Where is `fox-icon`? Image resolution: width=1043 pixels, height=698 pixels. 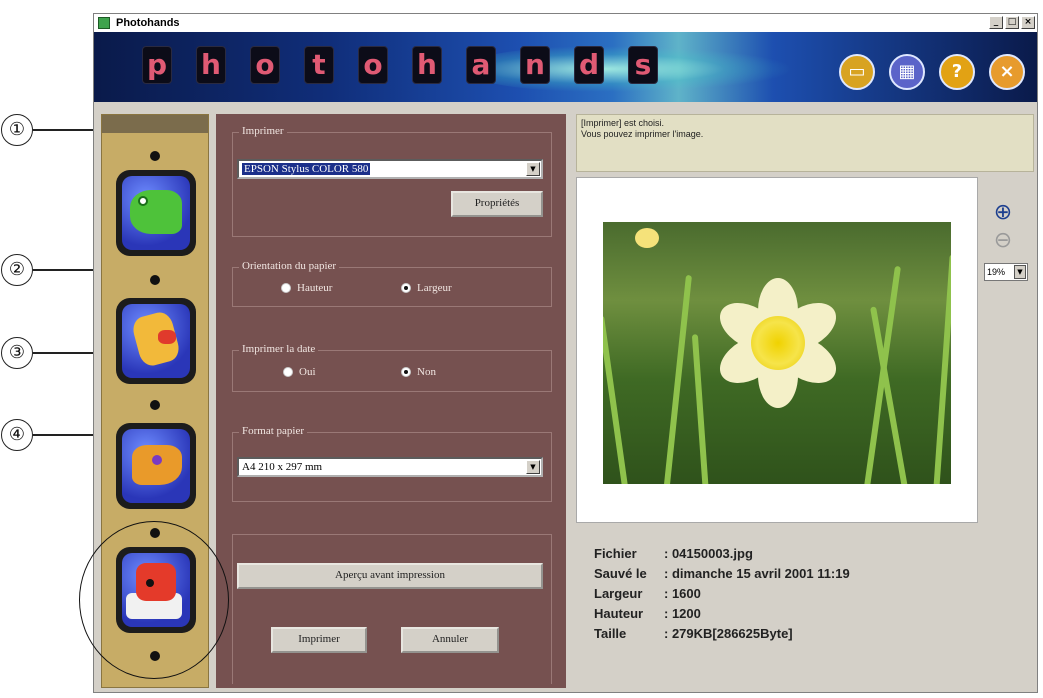 fox-icon is located at coordinates (156, 466).